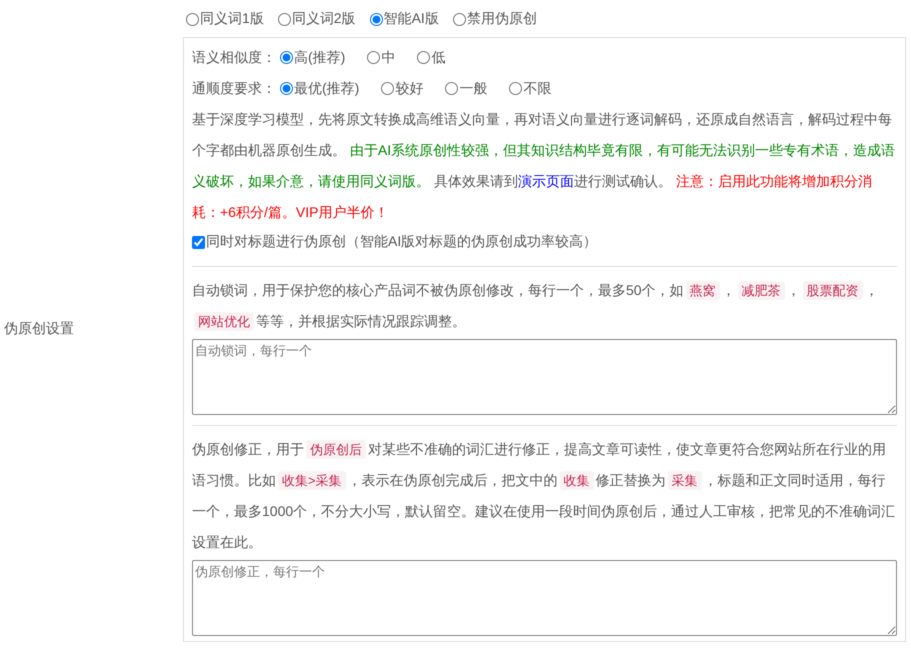 The height and width of the screenshot is (658, 911). I want to click on option-label: 智能AI版, so click(411, 19).